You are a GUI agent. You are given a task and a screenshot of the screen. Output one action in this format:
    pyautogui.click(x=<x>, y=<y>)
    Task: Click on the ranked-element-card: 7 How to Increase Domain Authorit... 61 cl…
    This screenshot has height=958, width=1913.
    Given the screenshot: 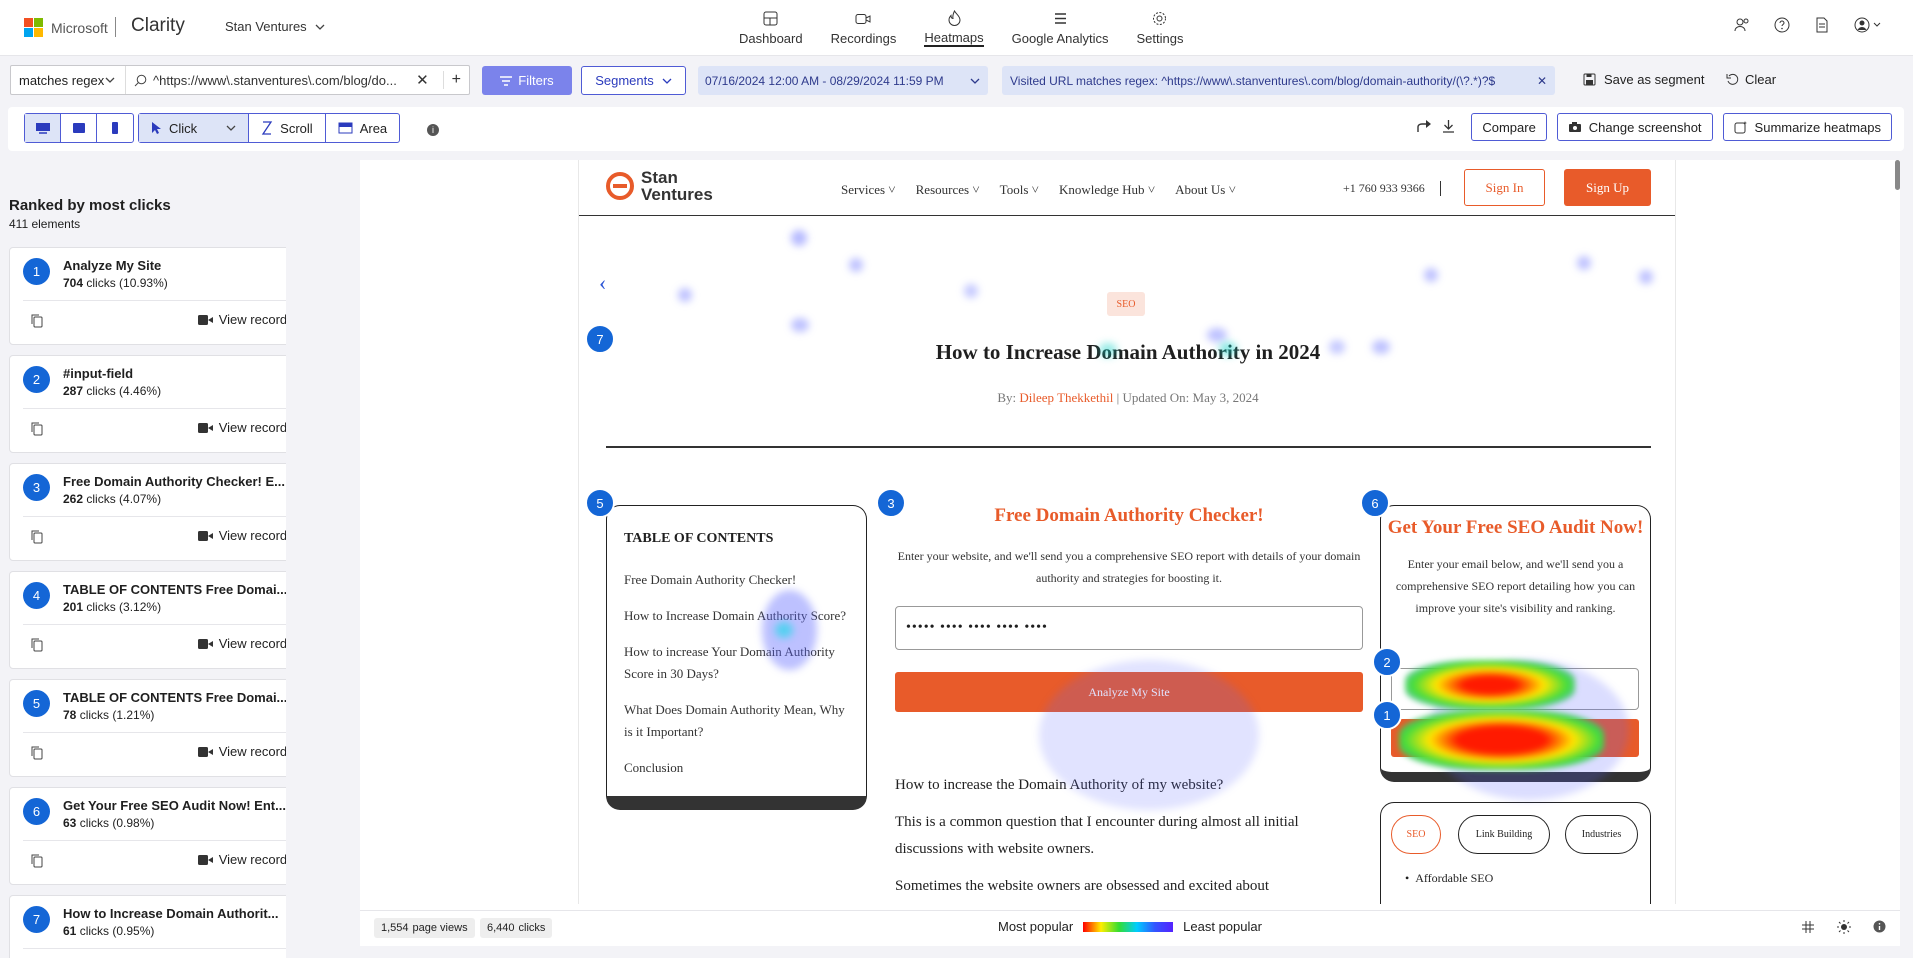 What is the action you would take?
    pyautogui.click(x=147, y=926)
    